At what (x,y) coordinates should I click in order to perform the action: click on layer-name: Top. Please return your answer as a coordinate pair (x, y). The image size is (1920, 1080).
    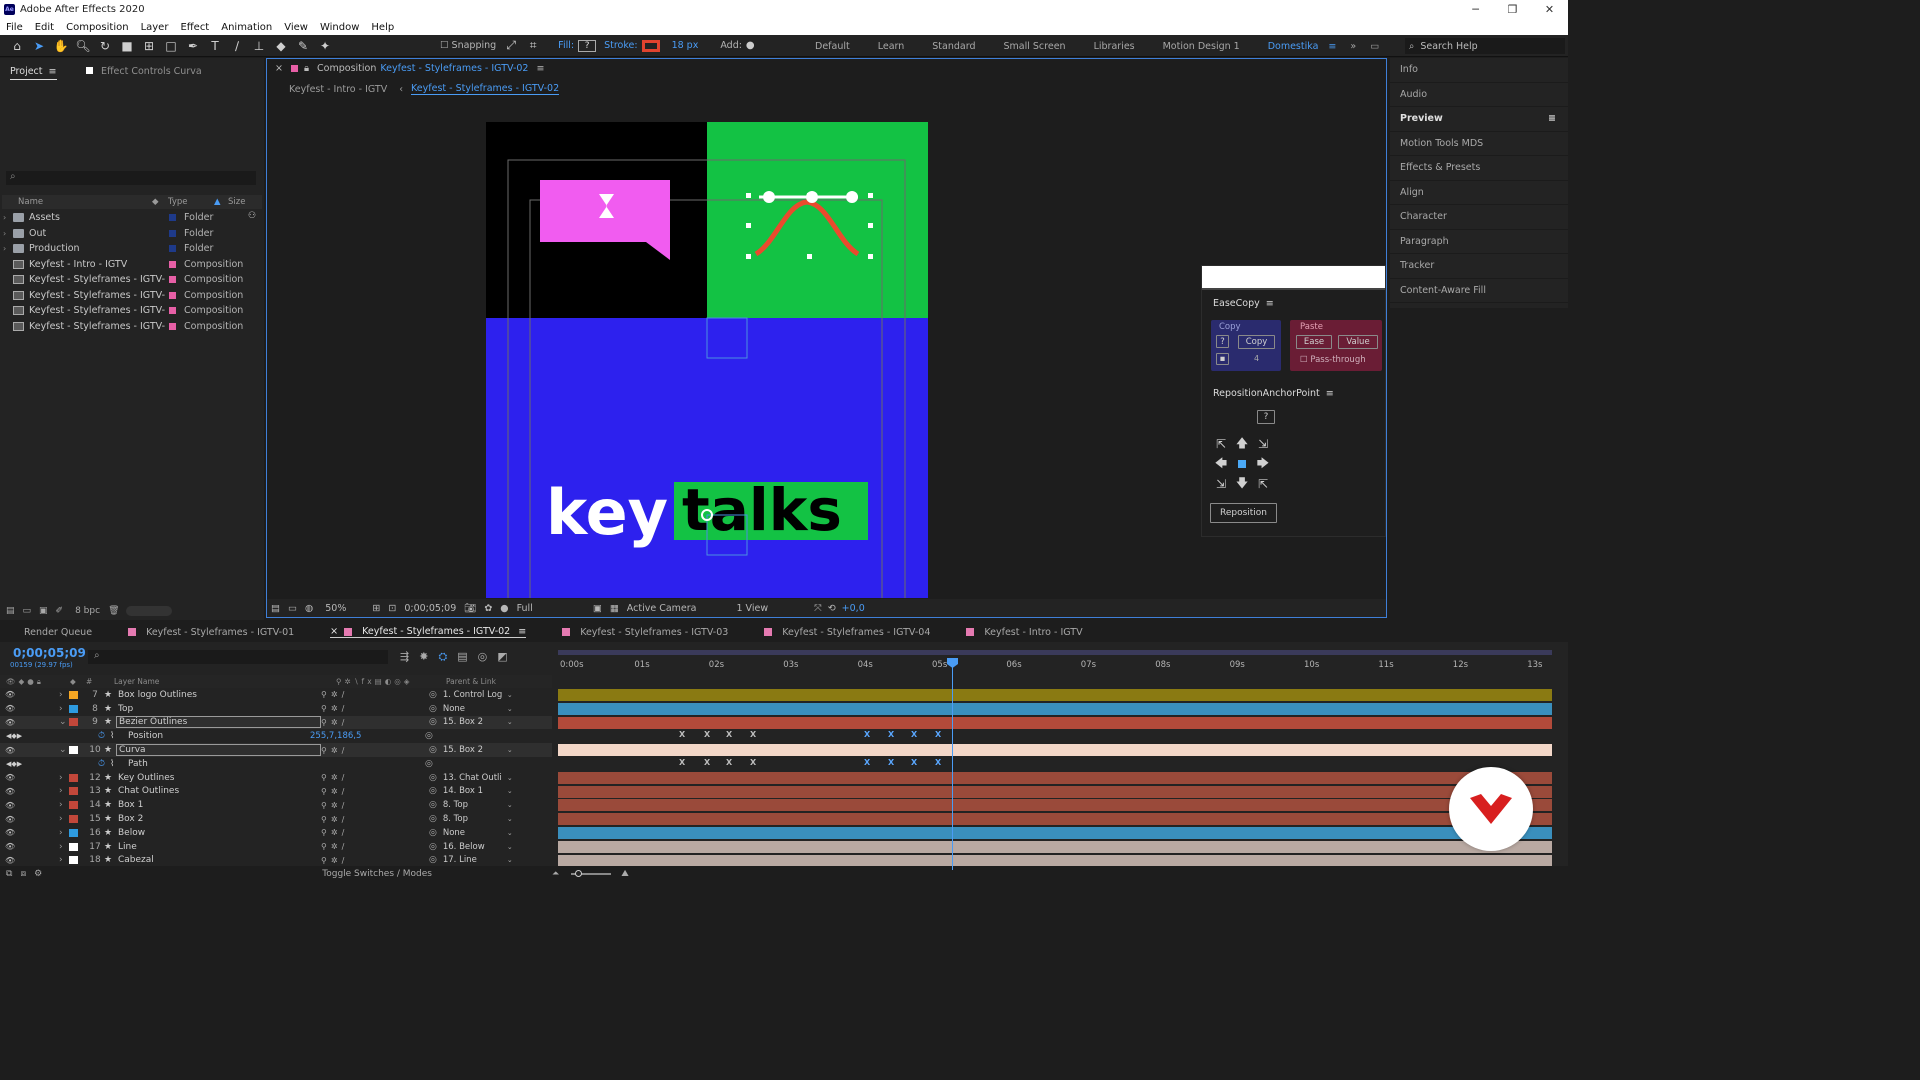
    Looking at the image, I should click on (218, 709).